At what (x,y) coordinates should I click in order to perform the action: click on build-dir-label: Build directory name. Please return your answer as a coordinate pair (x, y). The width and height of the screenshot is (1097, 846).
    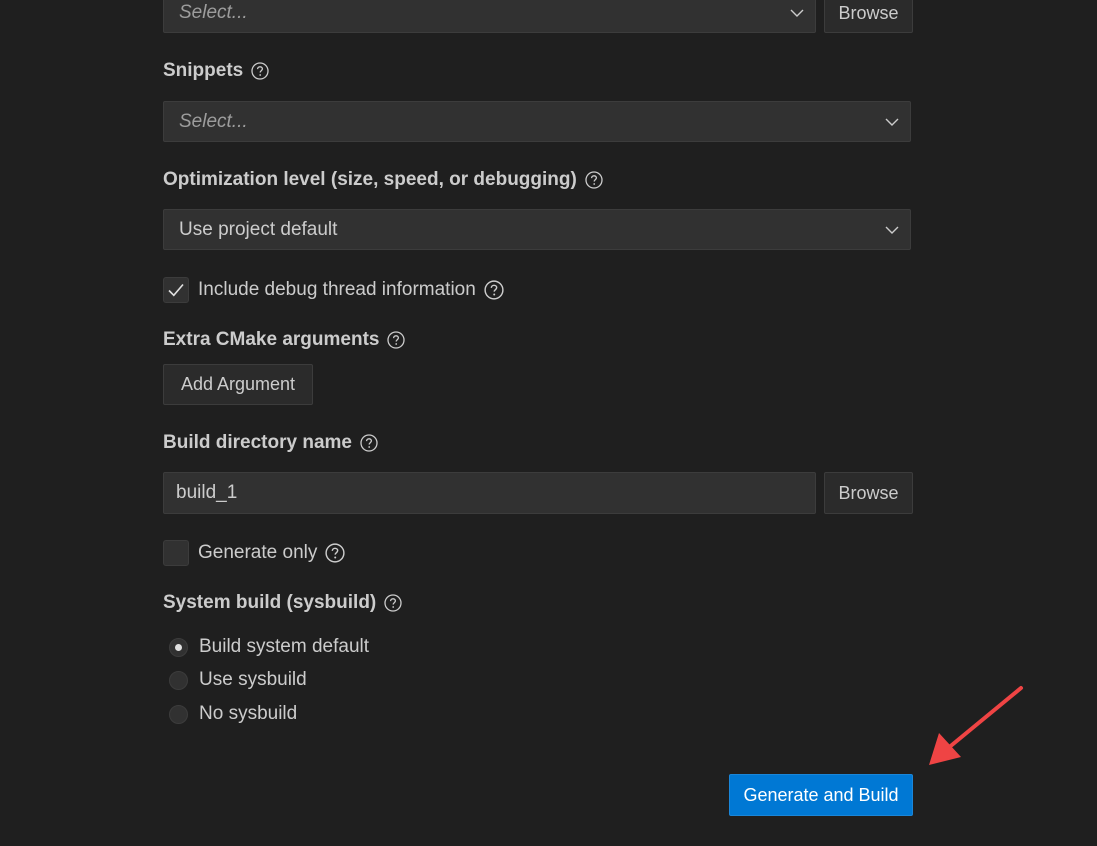
    Looking at the image, I should click on (270, 443).